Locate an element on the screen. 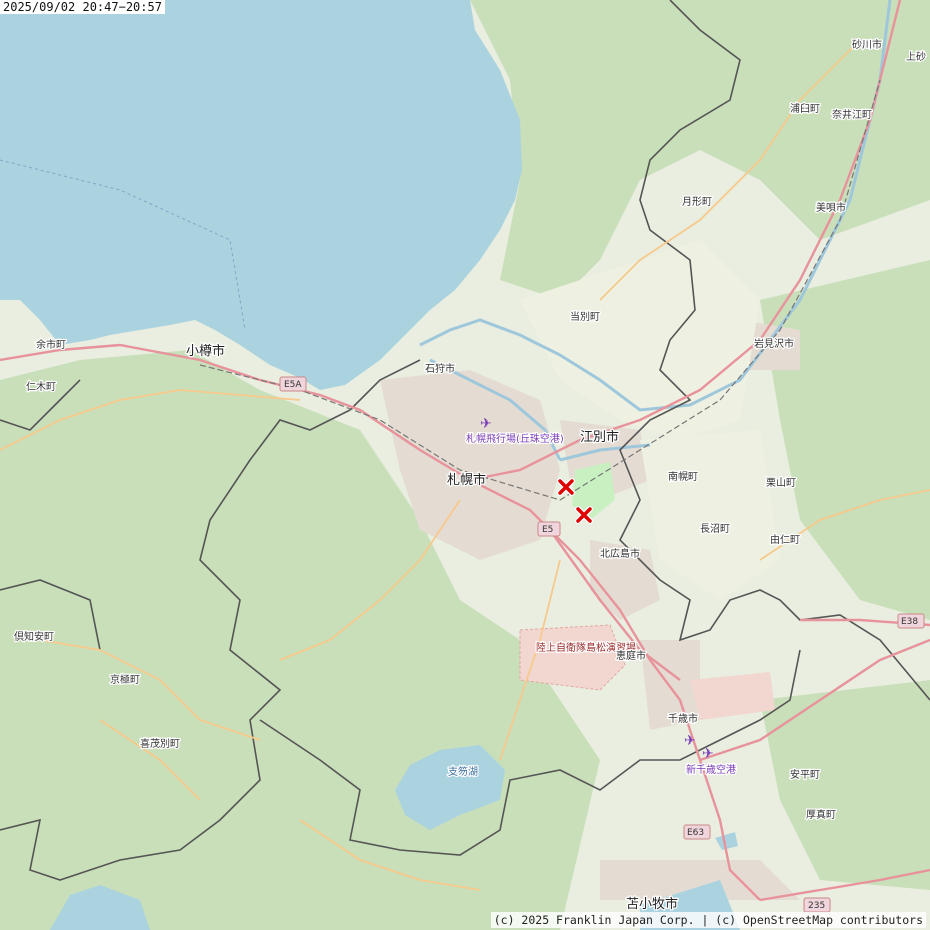 The height and width of the screenshot is (930, 930). place-label-kyogoku: 京極町 is located at coordinates (125, 679).